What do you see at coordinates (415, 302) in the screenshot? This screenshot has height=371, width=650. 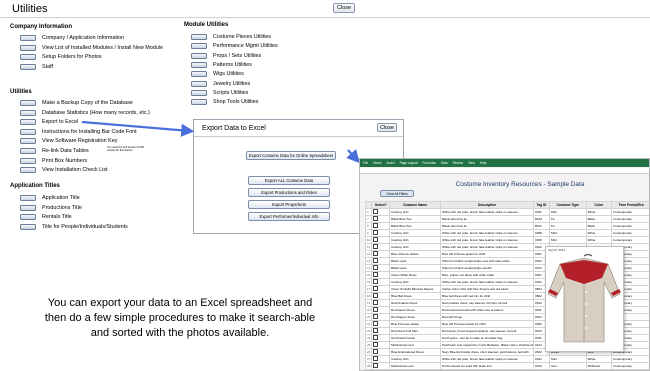 I see `table-cell: Red Pinafore Dress` at bounding box center [415, 302].